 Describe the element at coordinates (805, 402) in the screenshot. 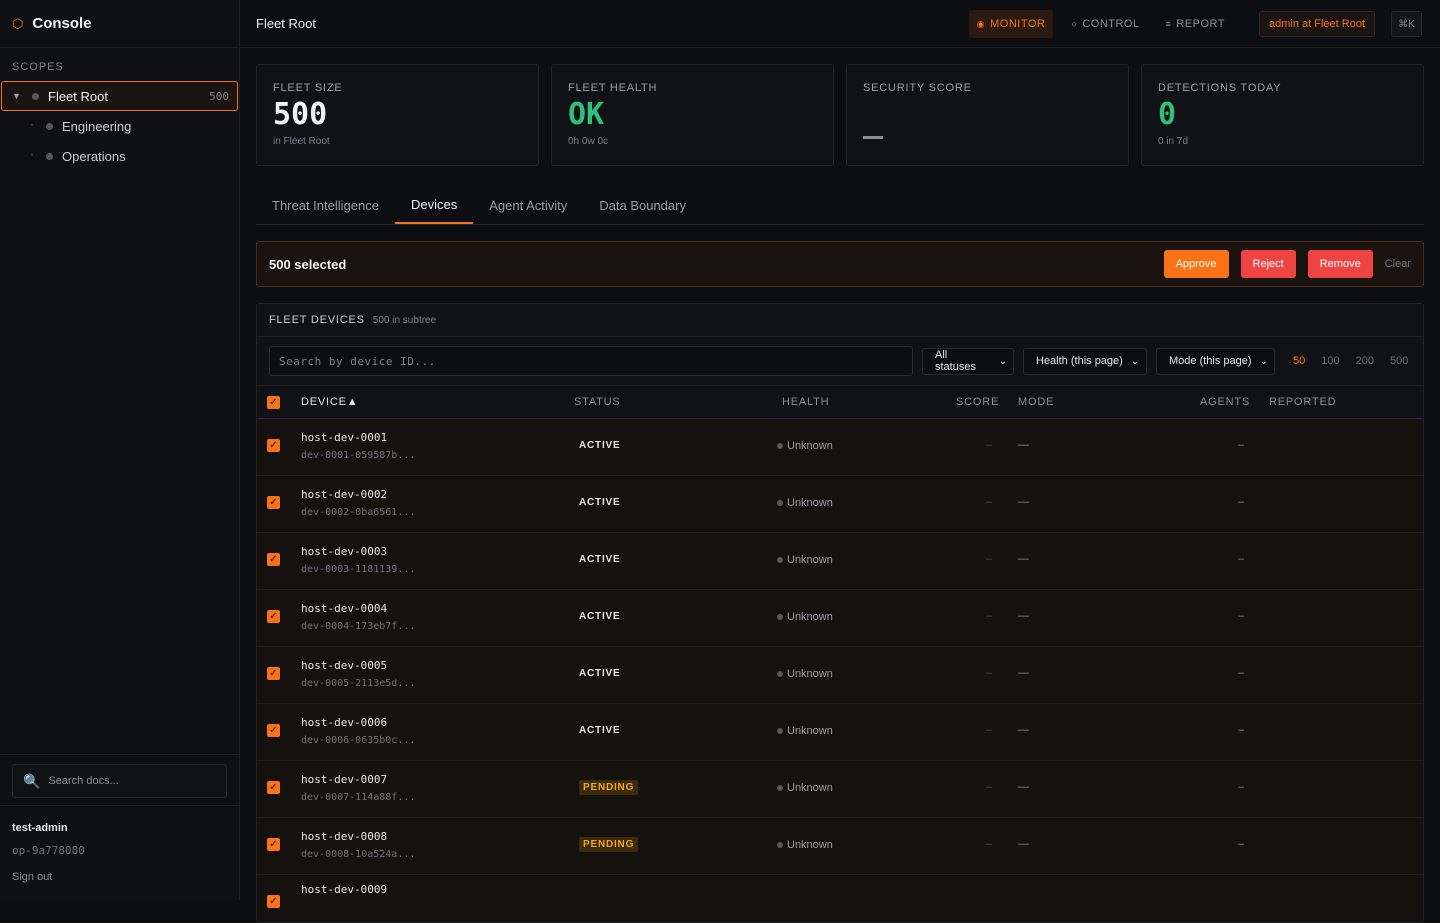

I see `column-health: HEALTH` at that location.